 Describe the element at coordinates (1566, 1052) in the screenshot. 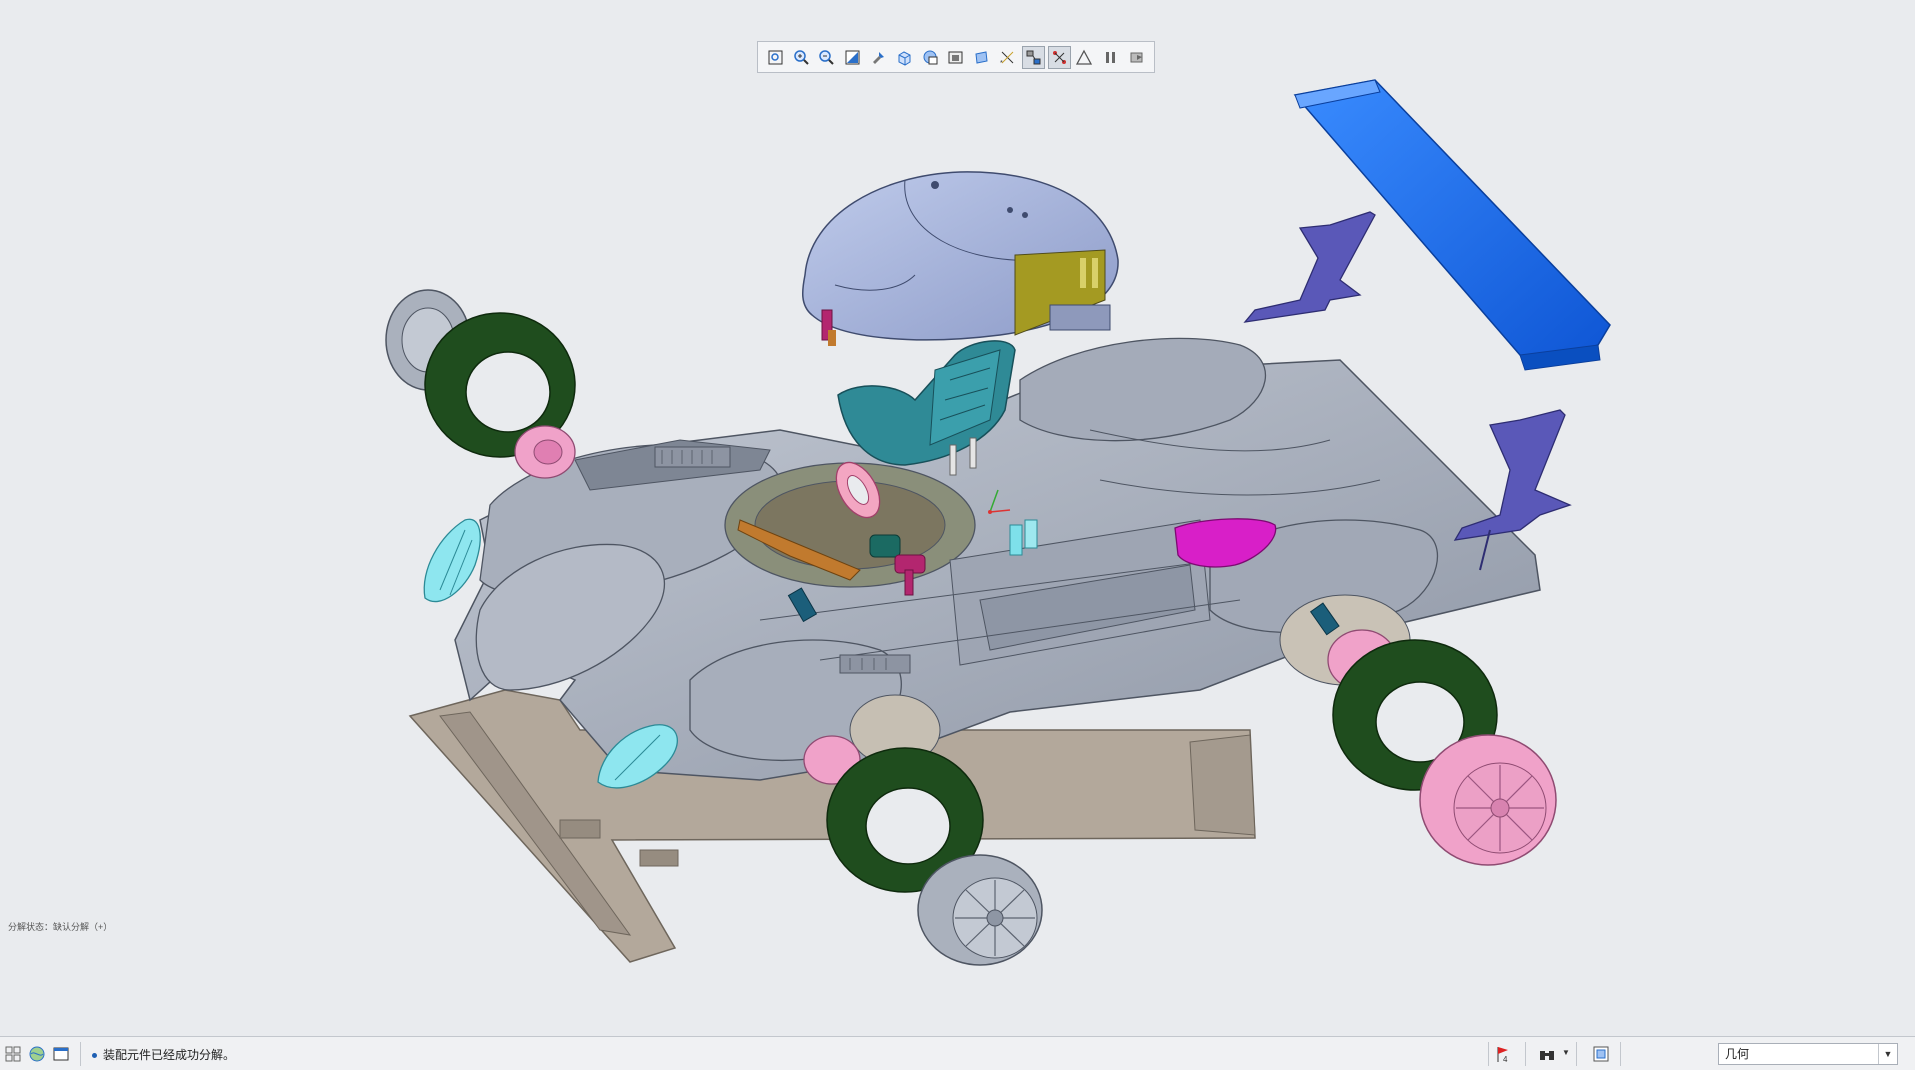

I see `chevron-down-icon: ▼` at that location.